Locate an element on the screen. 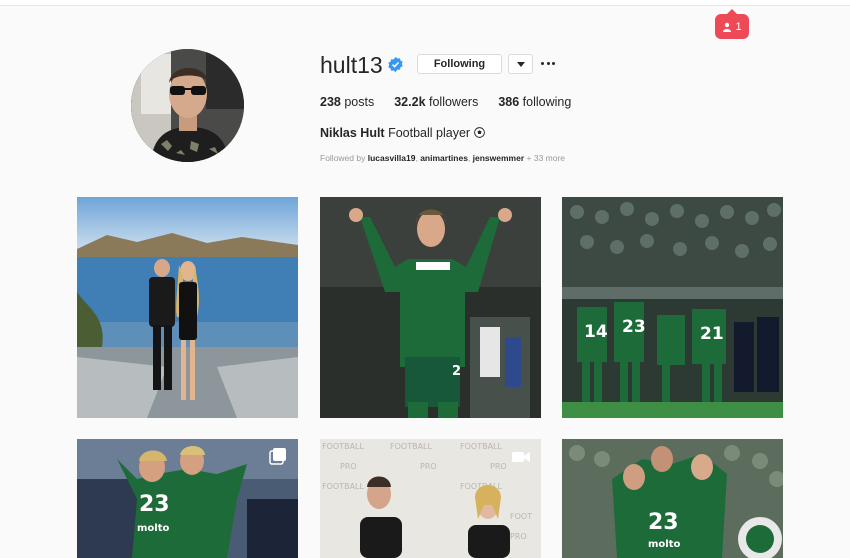 This screenshot has height=558, width=850. top-navigation-bar is located at coordinates (425, 3).